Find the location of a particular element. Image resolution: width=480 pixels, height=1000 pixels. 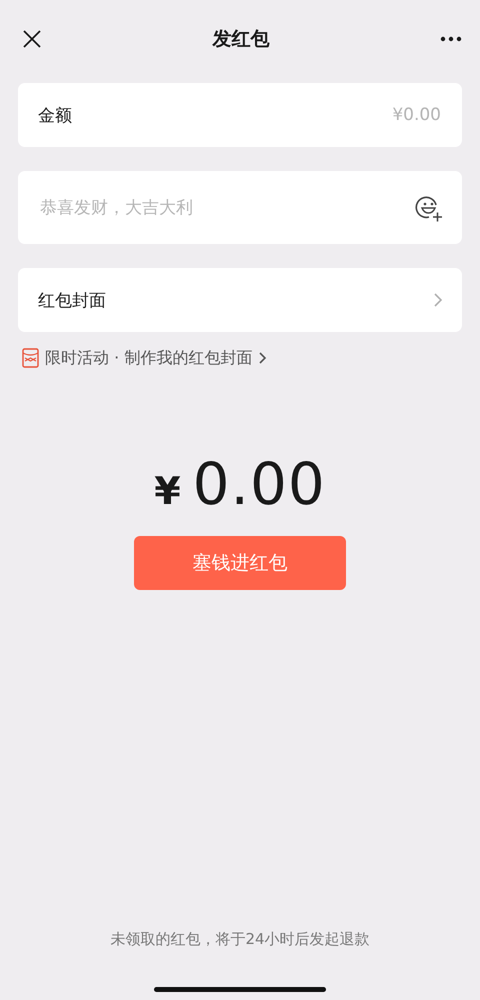

close-icon is located at coordinates (32, 39).